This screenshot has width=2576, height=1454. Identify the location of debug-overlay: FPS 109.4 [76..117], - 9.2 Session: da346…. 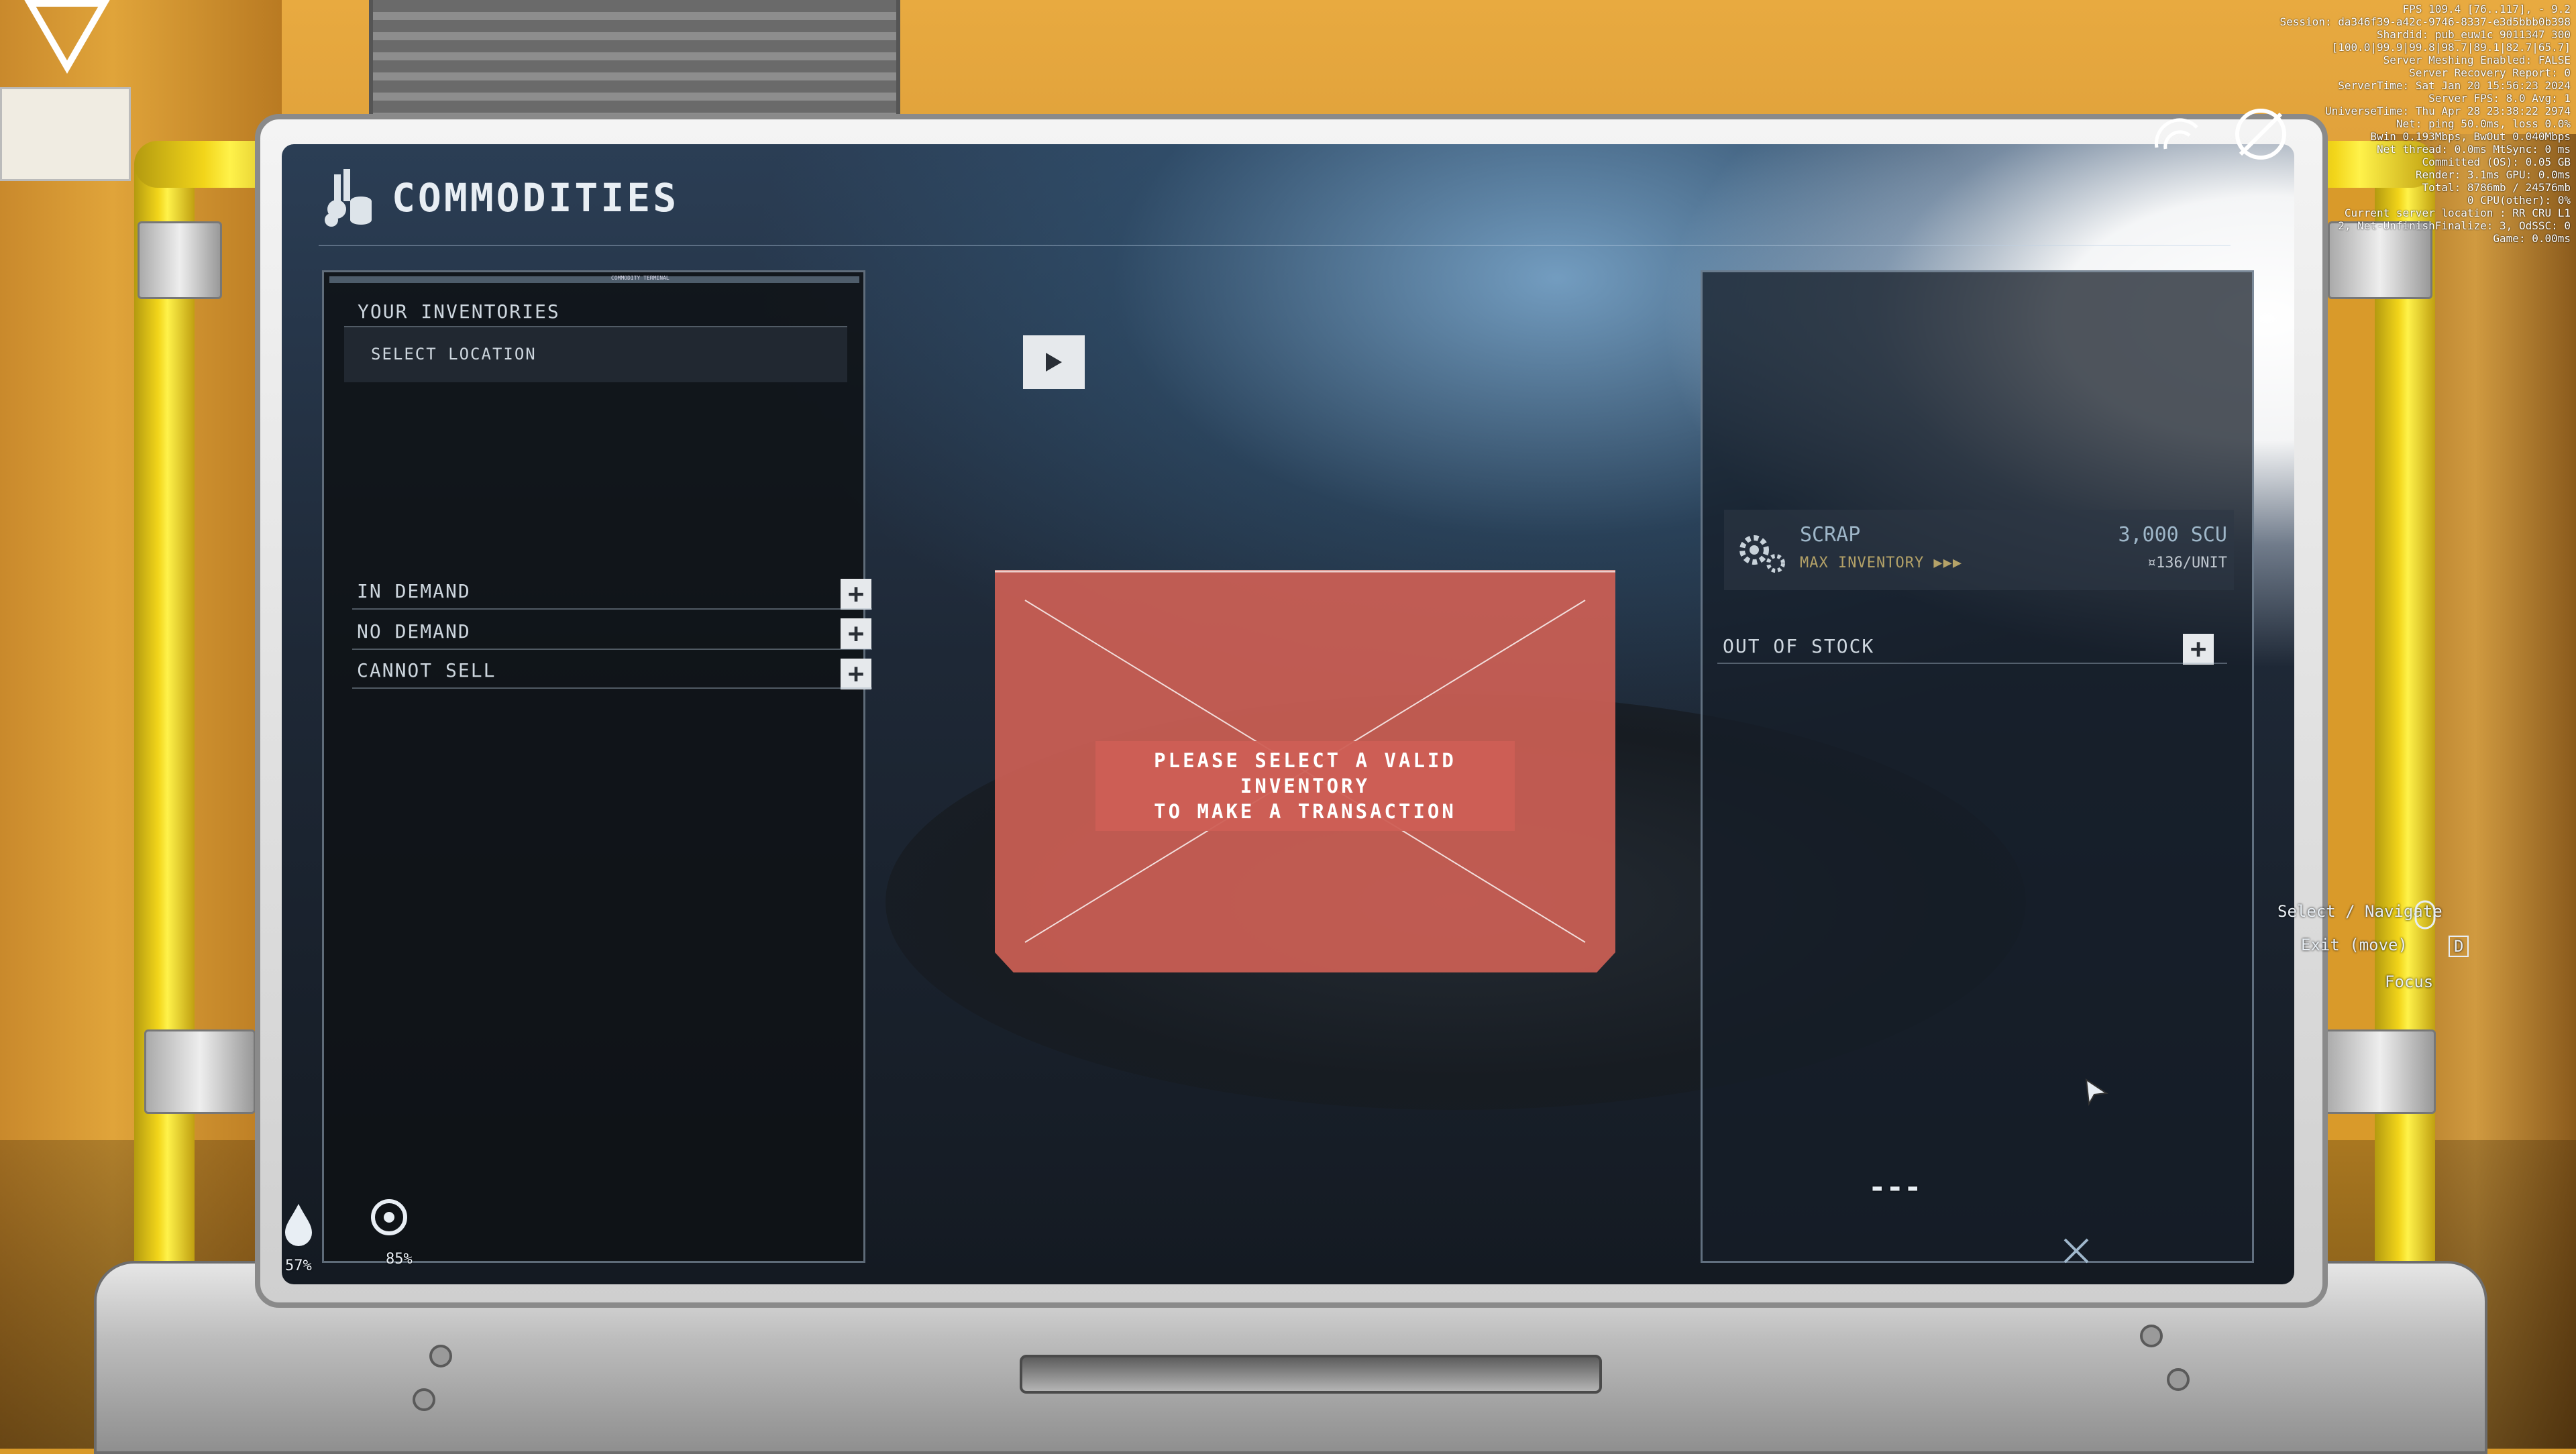
(2425, 124).